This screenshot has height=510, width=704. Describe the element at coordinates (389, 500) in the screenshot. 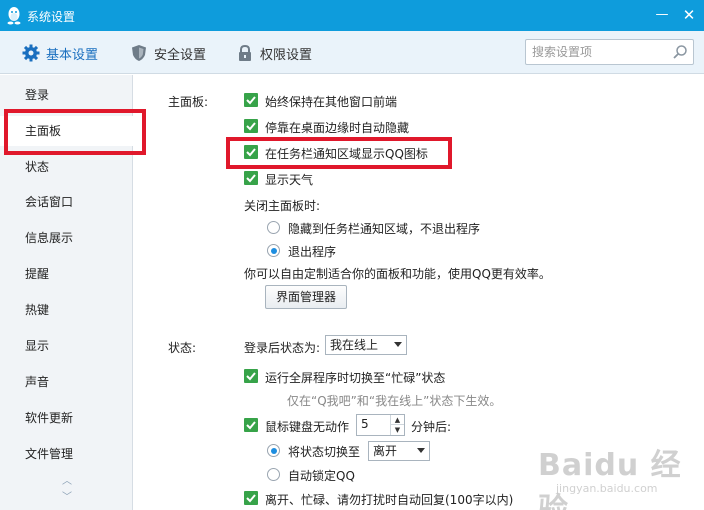

I see `auto-reply-label: 离开、忙碌、请勿打扰时自动回复(100字以内)` at that location.